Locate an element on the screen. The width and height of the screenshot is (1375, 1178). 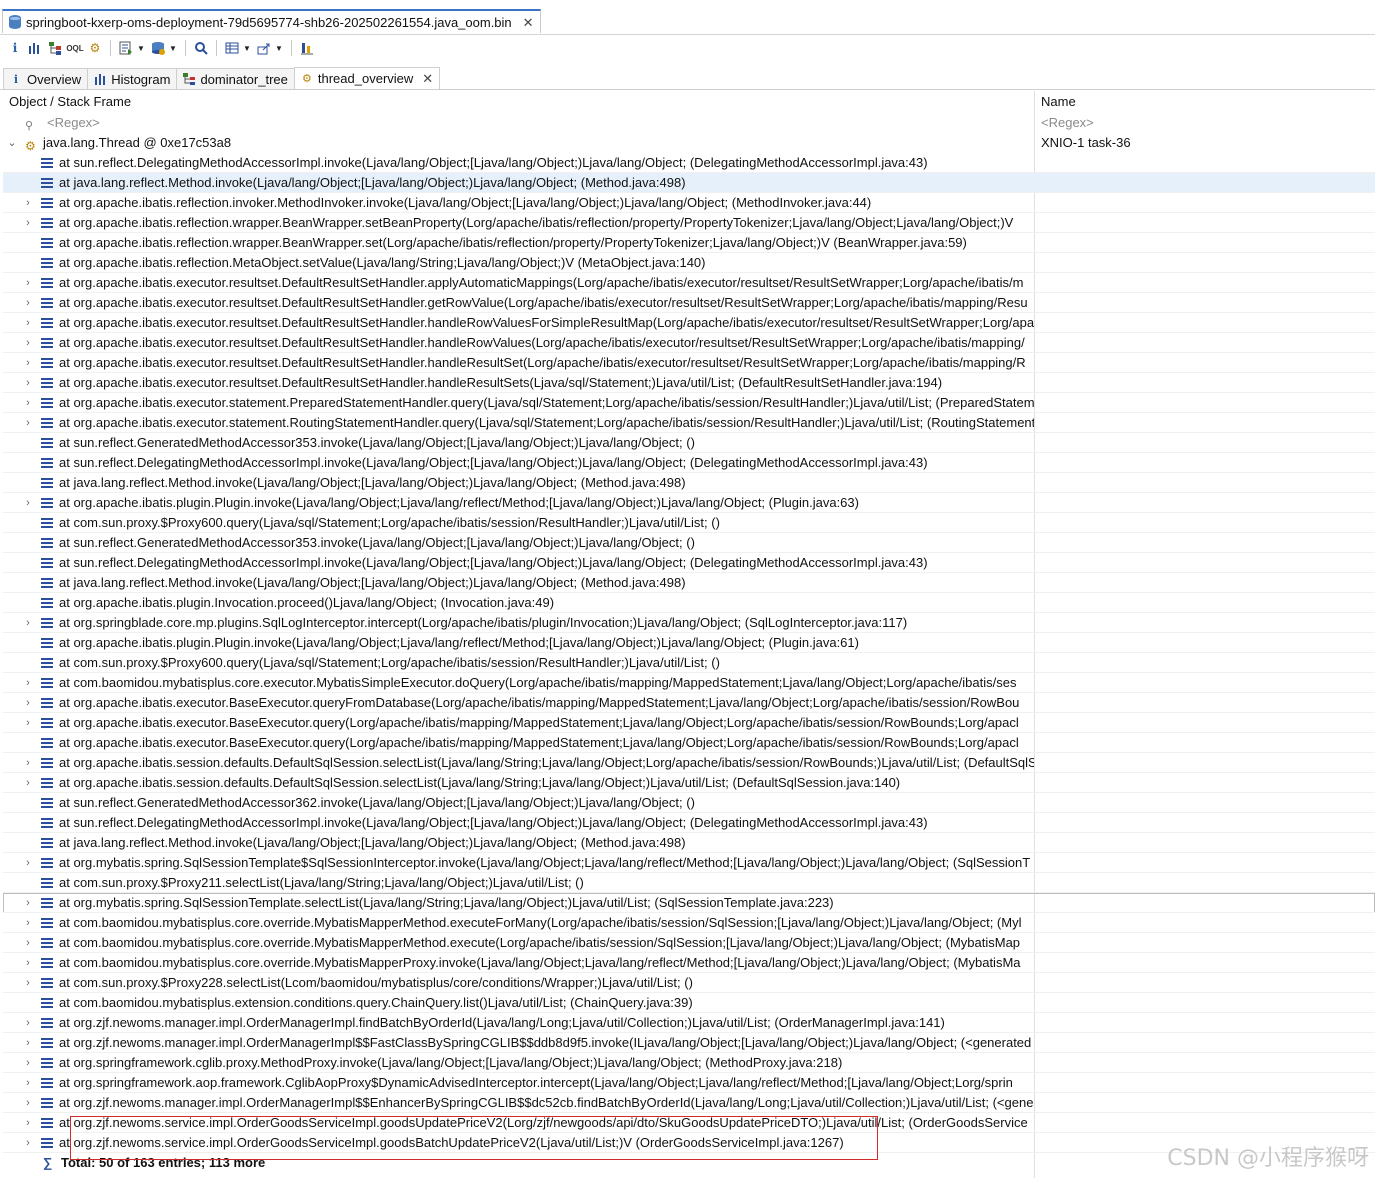
chevron-down-icon: ⌄ is located at coordinates (12, 143).